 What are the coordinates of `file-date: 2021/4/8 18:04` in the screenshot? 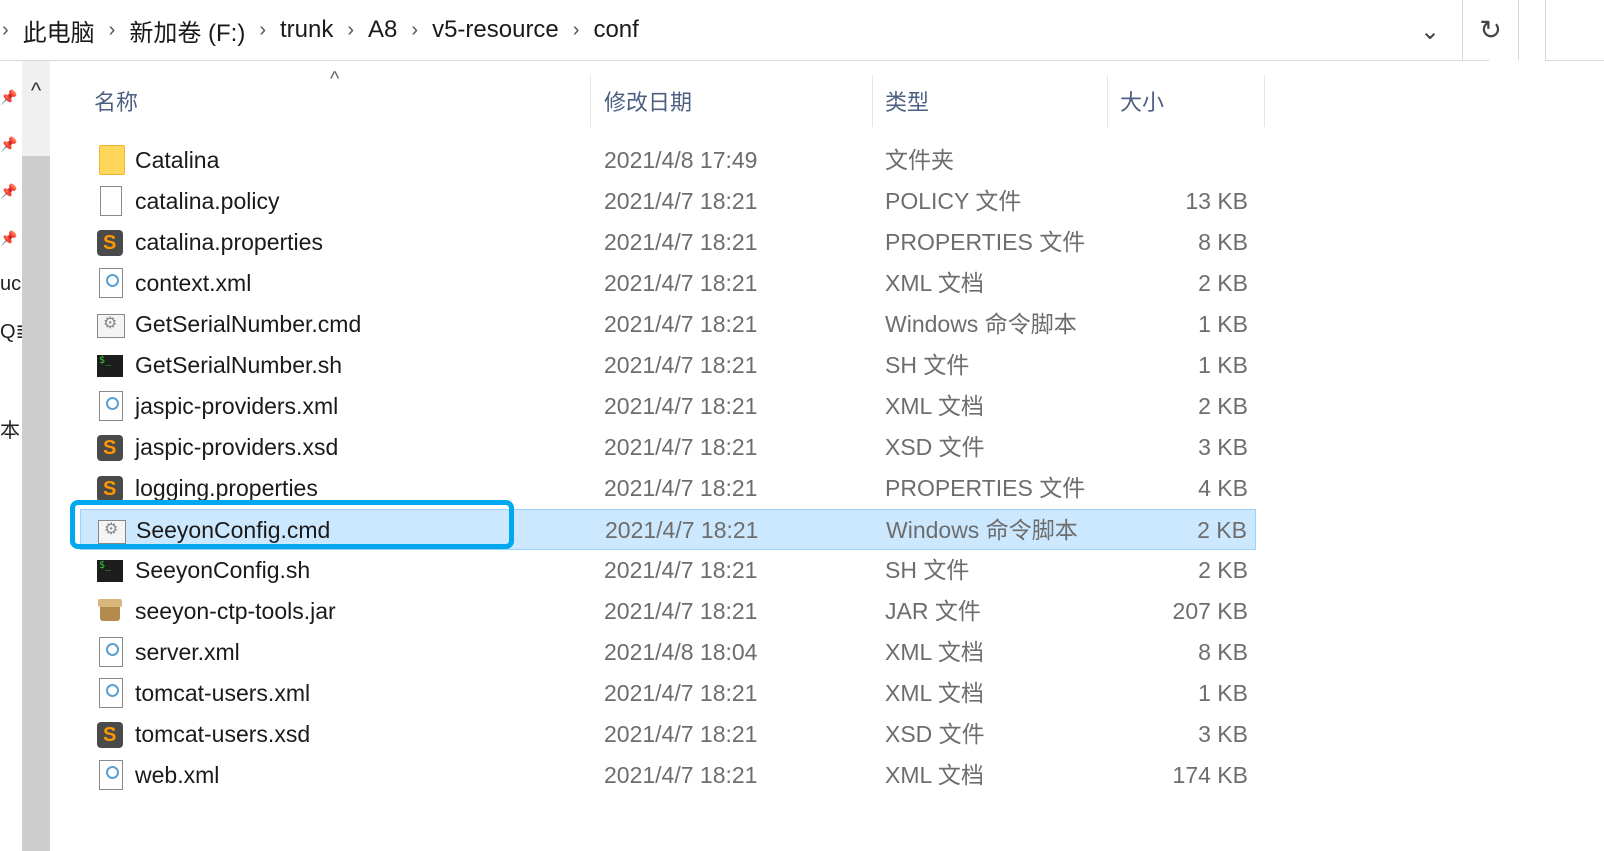 It's located at (681, 652).